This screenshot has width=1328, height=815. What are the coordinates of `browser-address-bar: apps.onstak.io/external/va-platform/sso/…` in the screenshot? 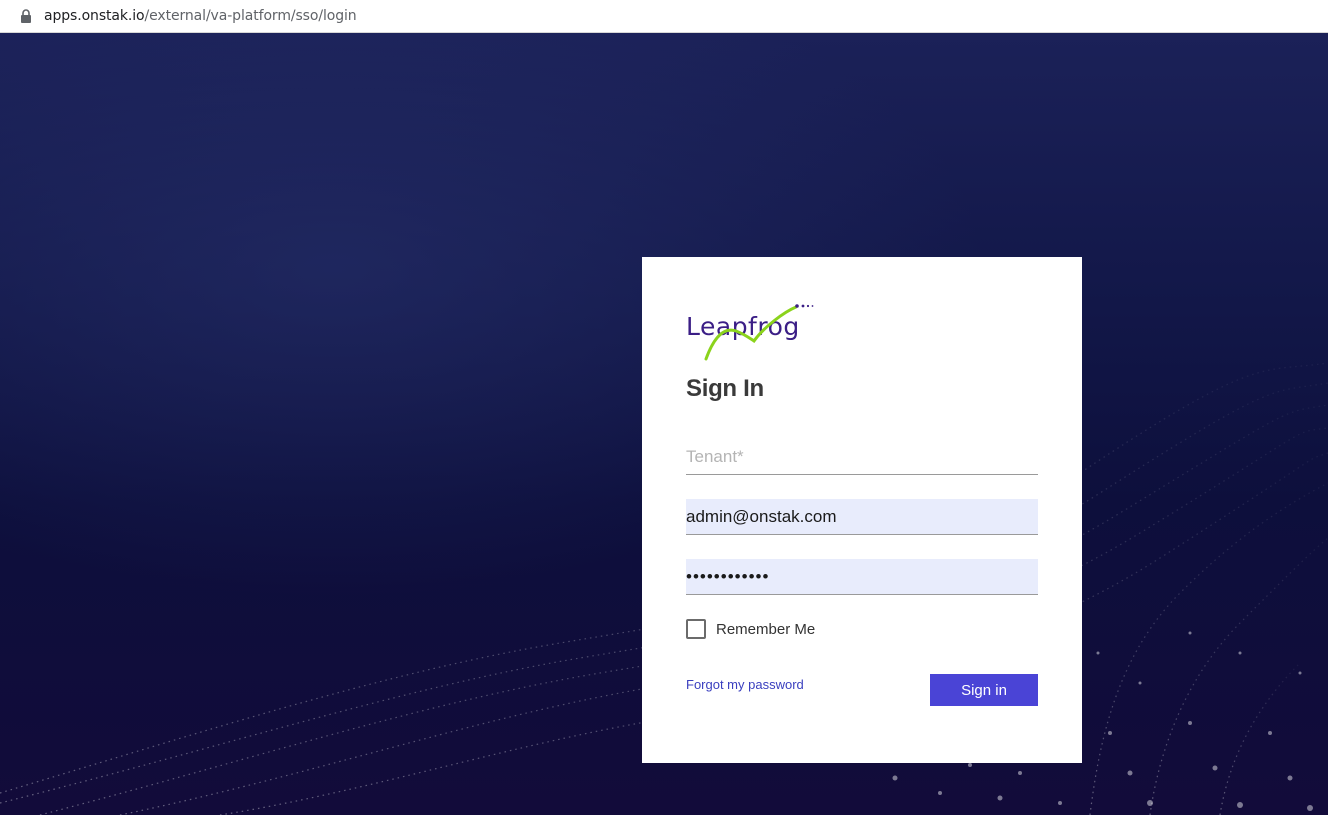 It's located at (664, 16).